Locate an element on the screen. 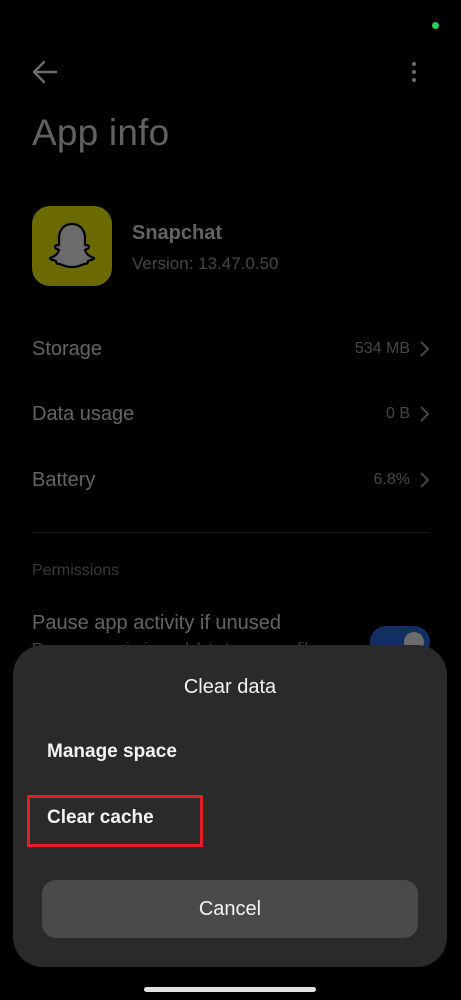 The image size is (461, 1000). storage-value-group: 534 MB is located at coordinates (392, 349).